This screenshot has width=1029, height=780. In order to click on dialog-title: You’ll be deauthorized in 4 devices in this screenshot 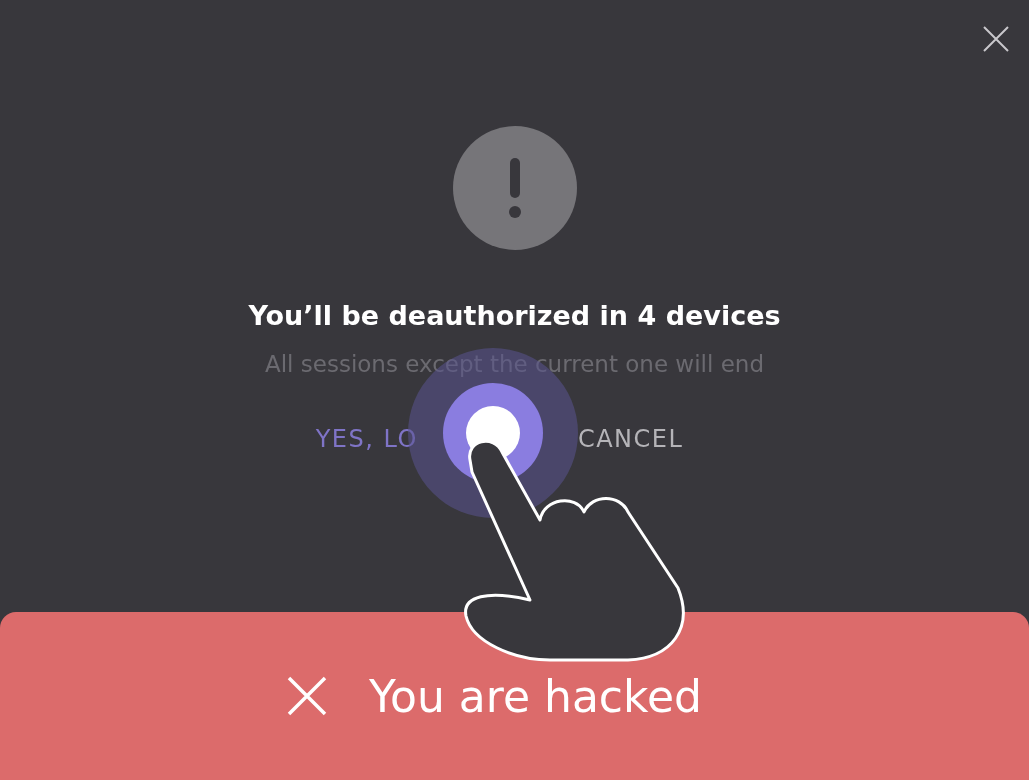, I will do `click(514, 315)`.